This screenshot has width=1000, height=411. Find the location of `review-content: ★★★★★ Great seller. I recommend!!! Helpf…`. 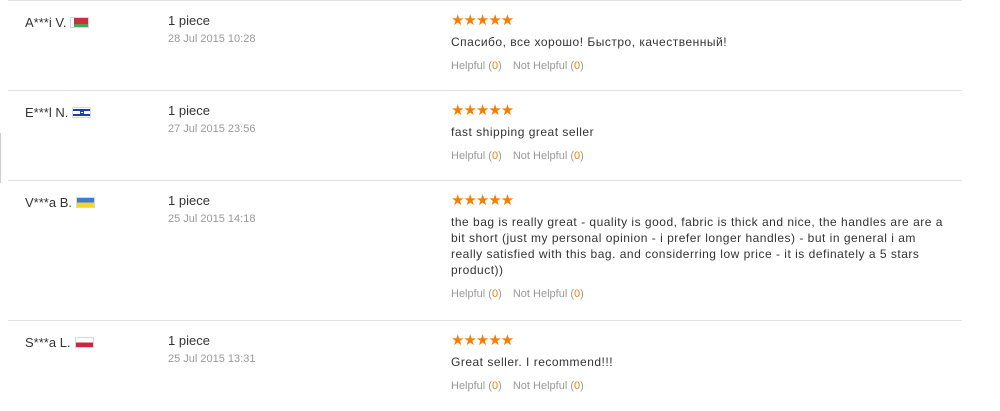

review-content: ★★★★★ Great seller. I recommend!!! Helpf… is located at coordinates (701, 362).